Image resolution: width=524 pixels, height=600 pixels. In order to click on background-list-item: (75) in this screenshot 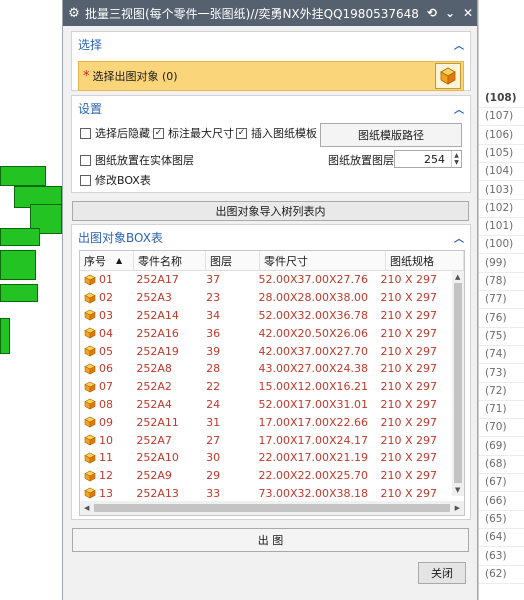, I will do `click(496, 335)`.